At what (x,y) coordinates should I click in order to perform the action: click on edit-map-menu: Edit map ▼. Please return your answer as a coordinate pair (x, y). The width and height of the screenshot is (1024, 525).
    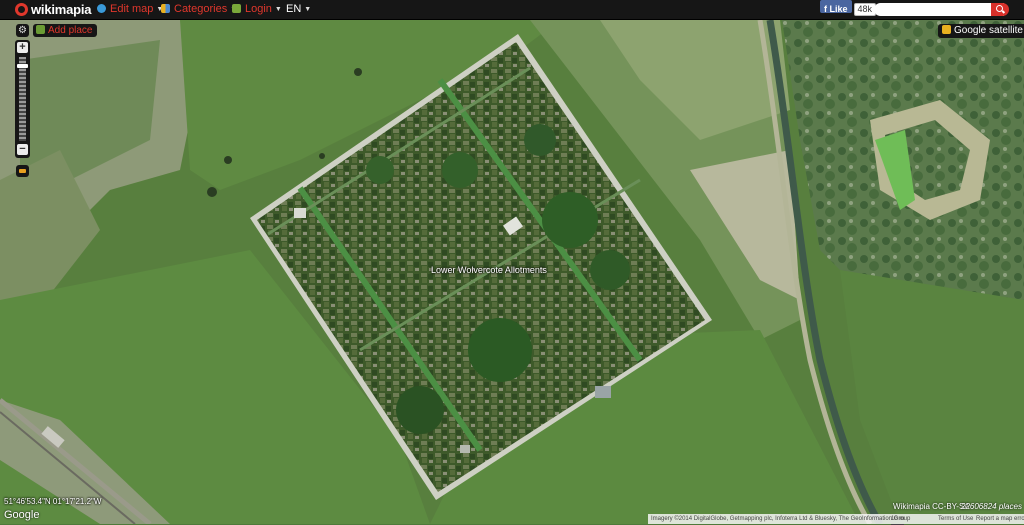
    Looking at the image, I should click on (130, 9).